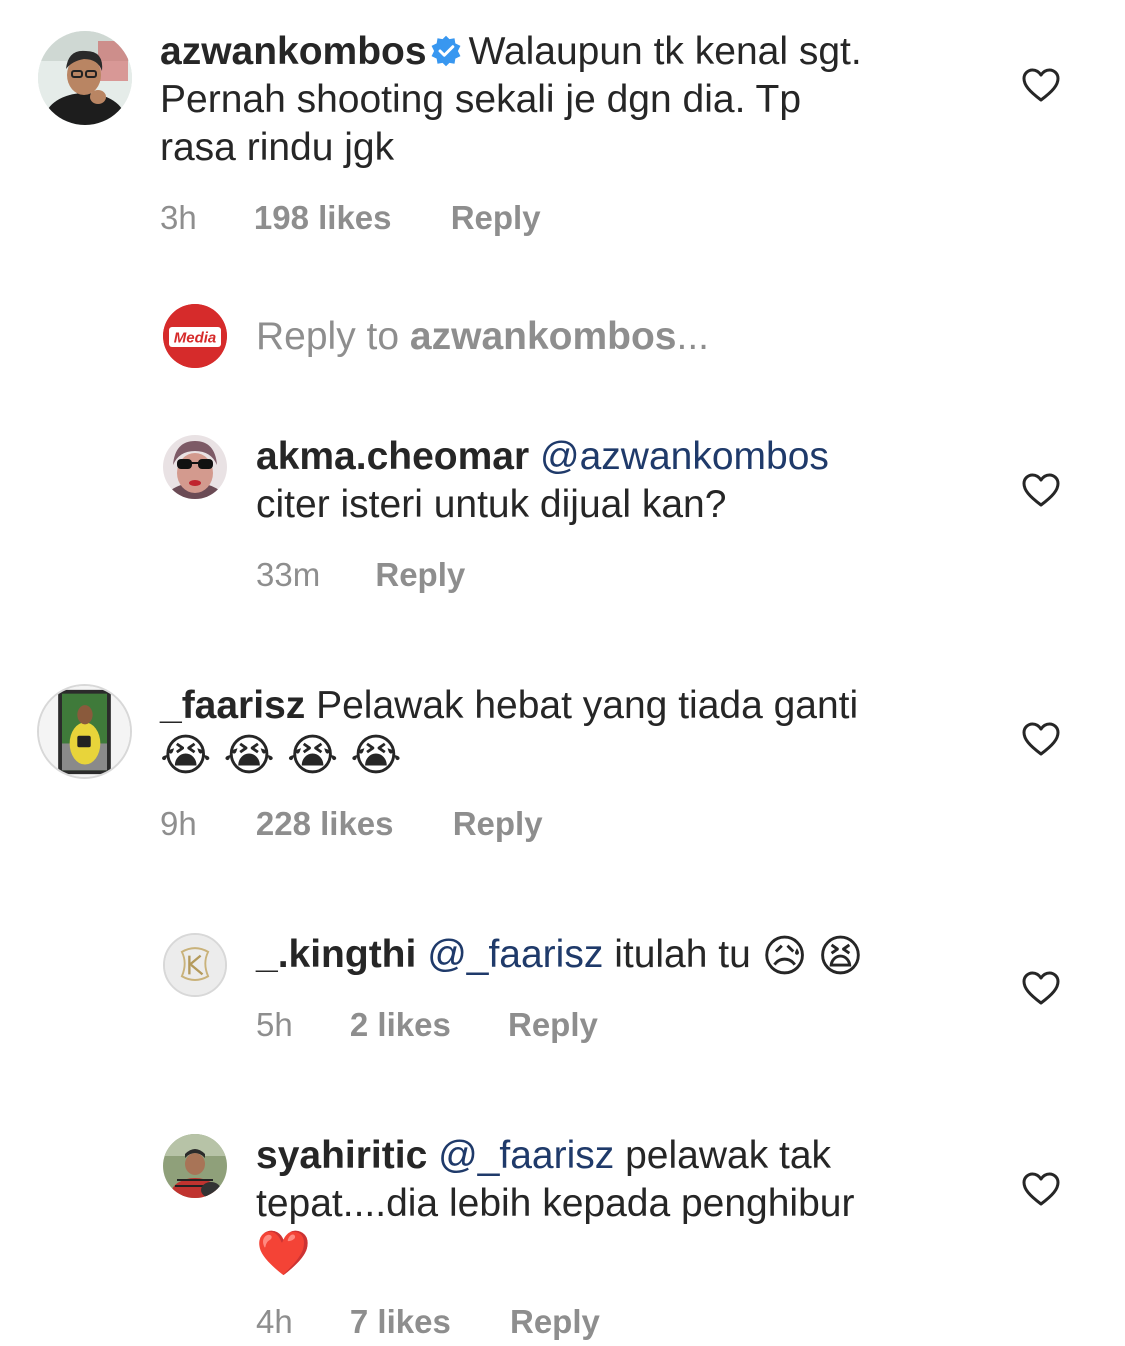  I want to click on media-logo-text: Media, so click(195, 338).